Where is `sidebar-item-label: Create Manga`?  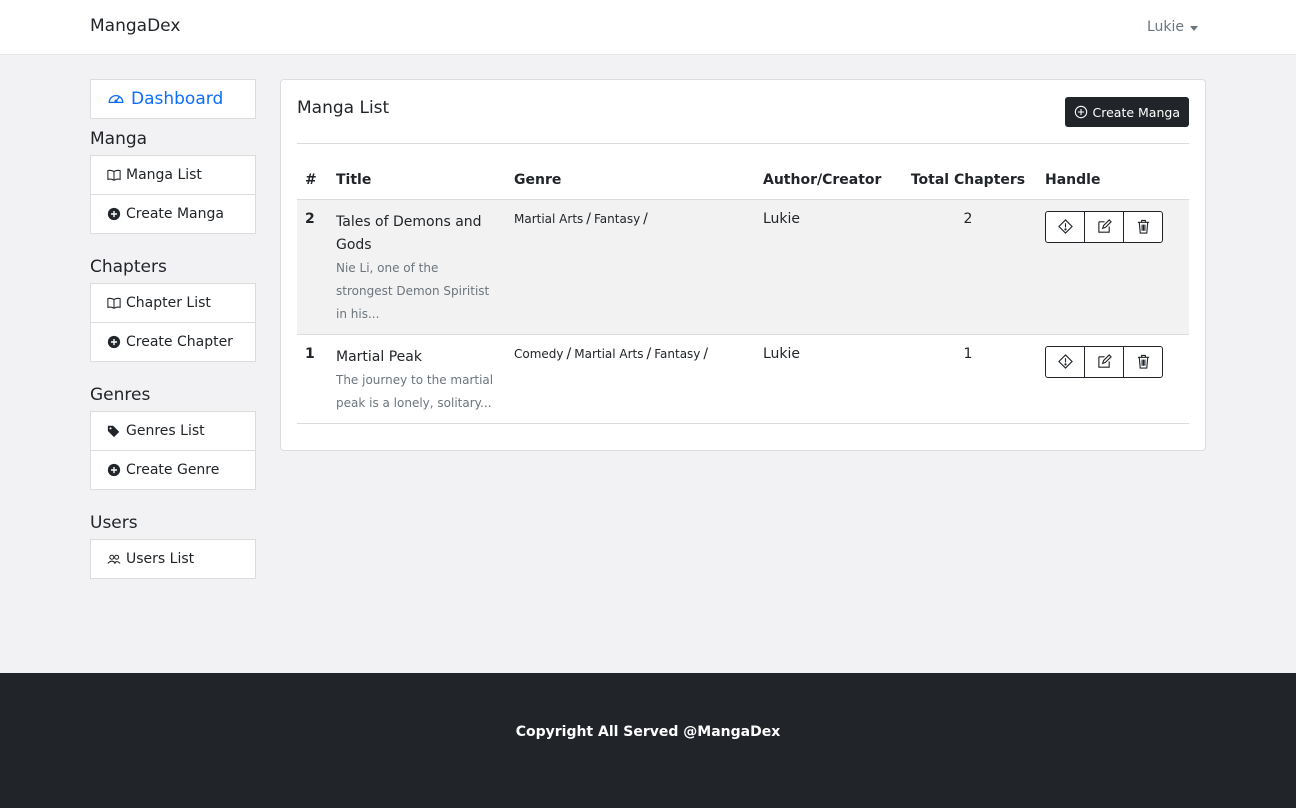
sidebar-item-label: Create Manga is located at coordinates (175, 214).